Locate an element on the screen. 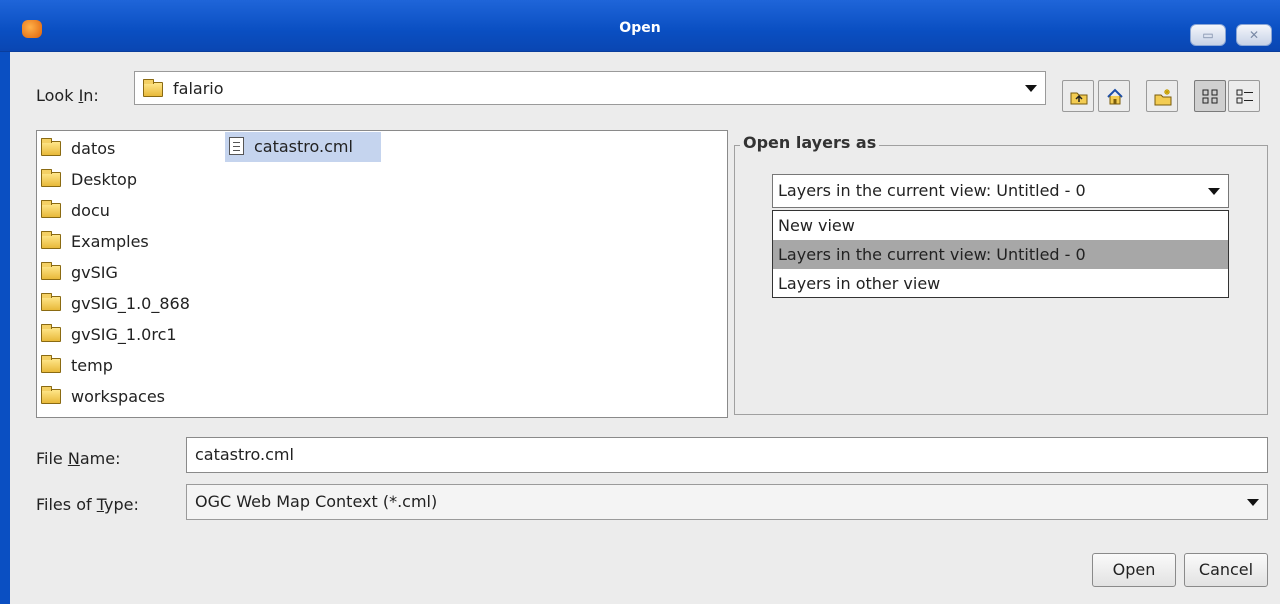 The image size is (1280, 604). open-layers-title: Open layers as is located at coordinates (810, 142).